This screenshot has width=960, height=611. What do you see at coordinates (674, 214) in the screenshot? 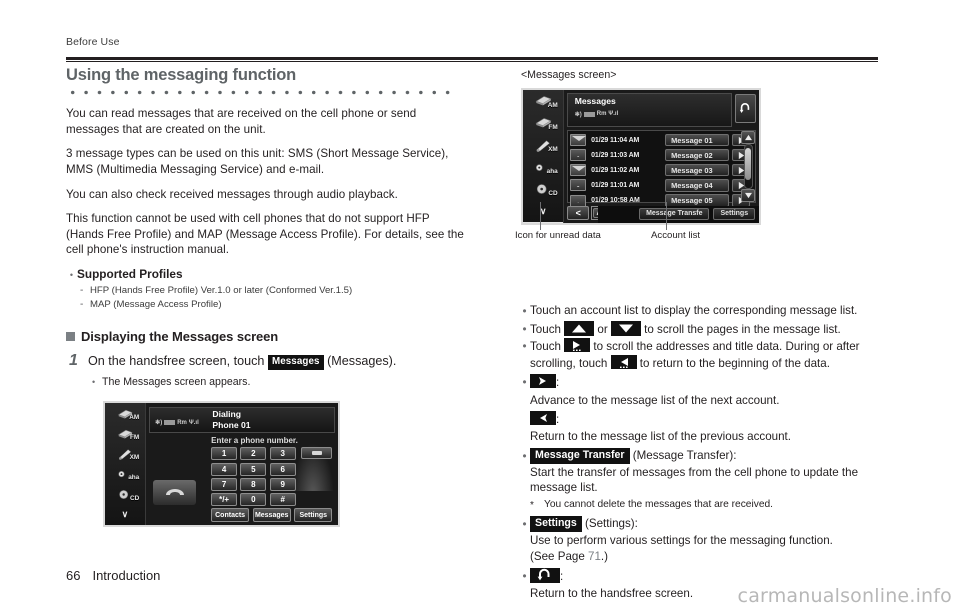
I see `message-transfer-button: Message Transfe` at bounding box center [674, 214].